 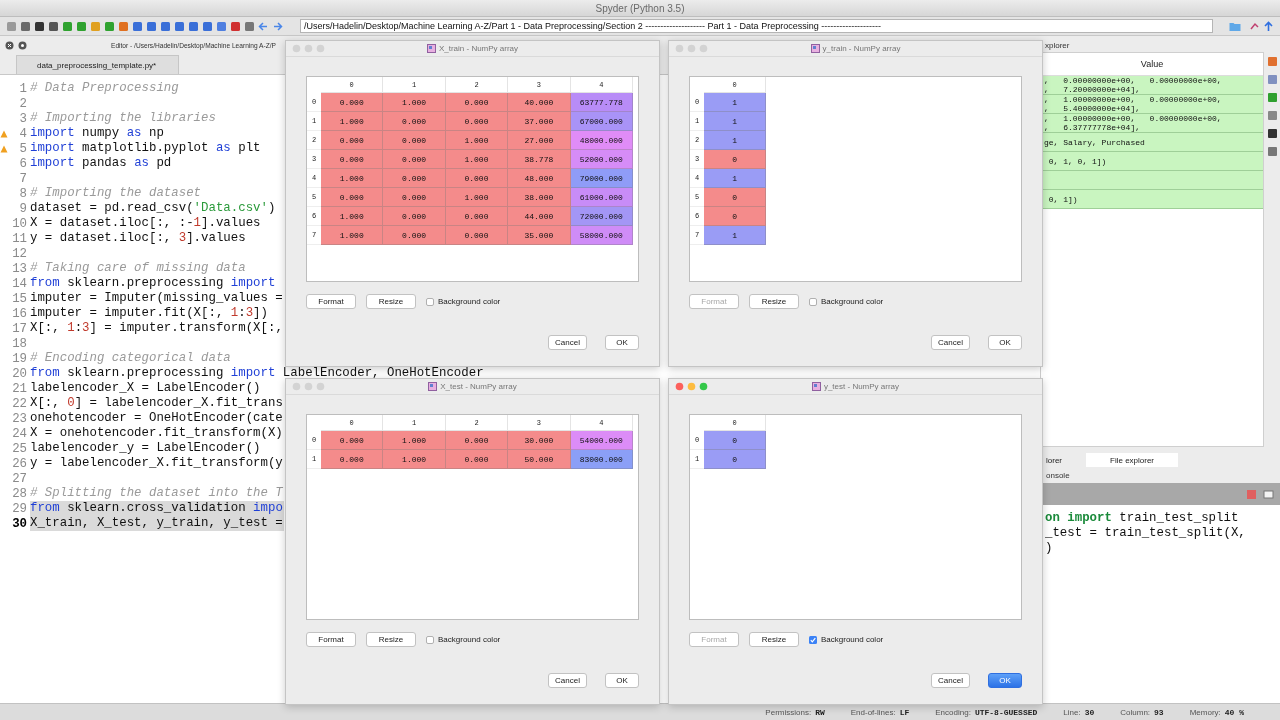 I want to click on stop-icon, so click(x=1251, y=494).